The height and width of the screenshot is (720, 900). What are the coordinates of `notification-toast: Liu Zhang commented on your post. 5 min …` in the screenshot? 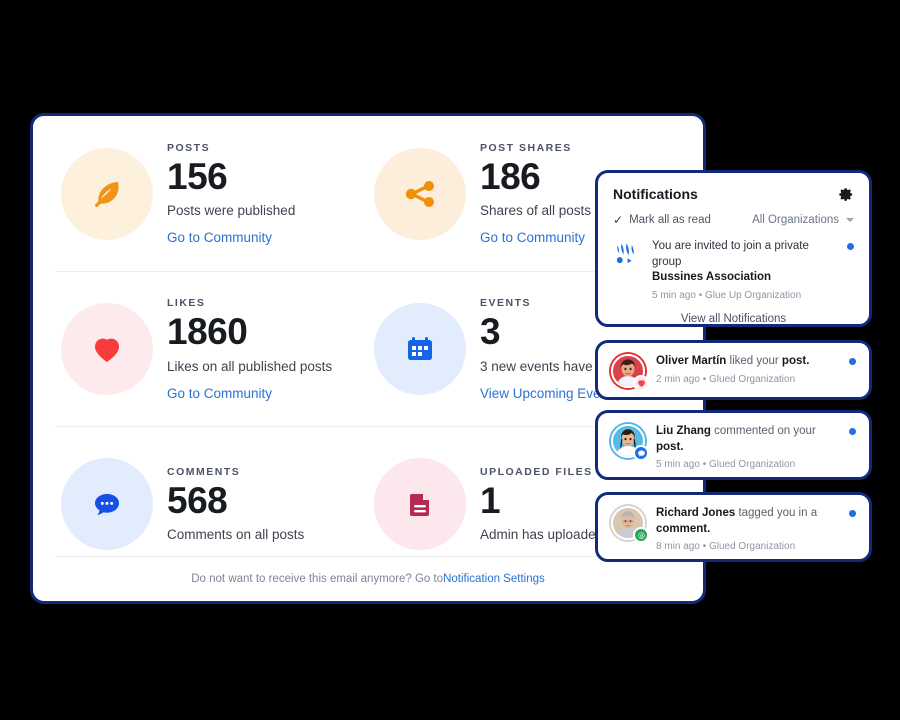 It's located at (733, 445).